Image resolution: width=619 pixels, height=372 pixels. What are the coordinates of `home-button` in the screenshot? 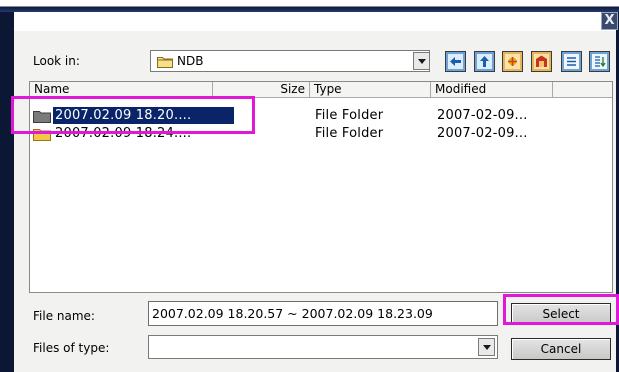 It's located at (541, 61).